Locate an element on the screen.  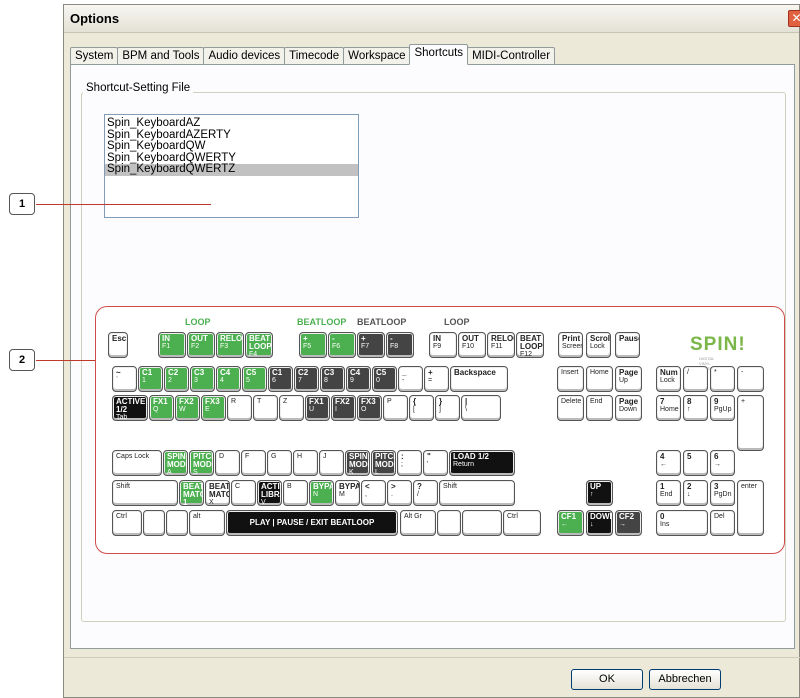
key-top-label: C5 is located at coordinates (381, 372).